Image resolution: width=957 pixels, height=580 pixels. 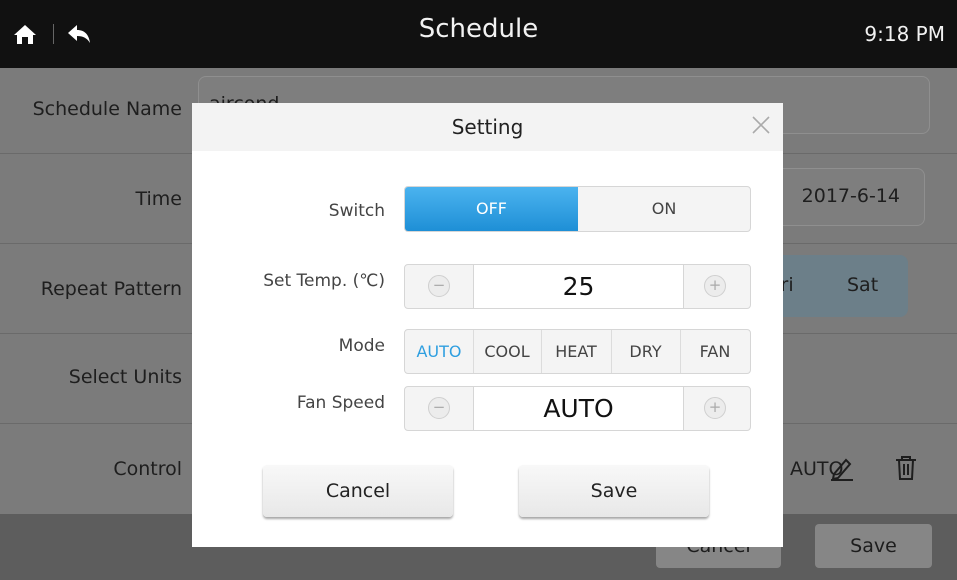 What do you see at coordinates (111, 289) in the screenshot?
I see `repeat-label: Repeat Pattern` at bounding box center [111, 289].